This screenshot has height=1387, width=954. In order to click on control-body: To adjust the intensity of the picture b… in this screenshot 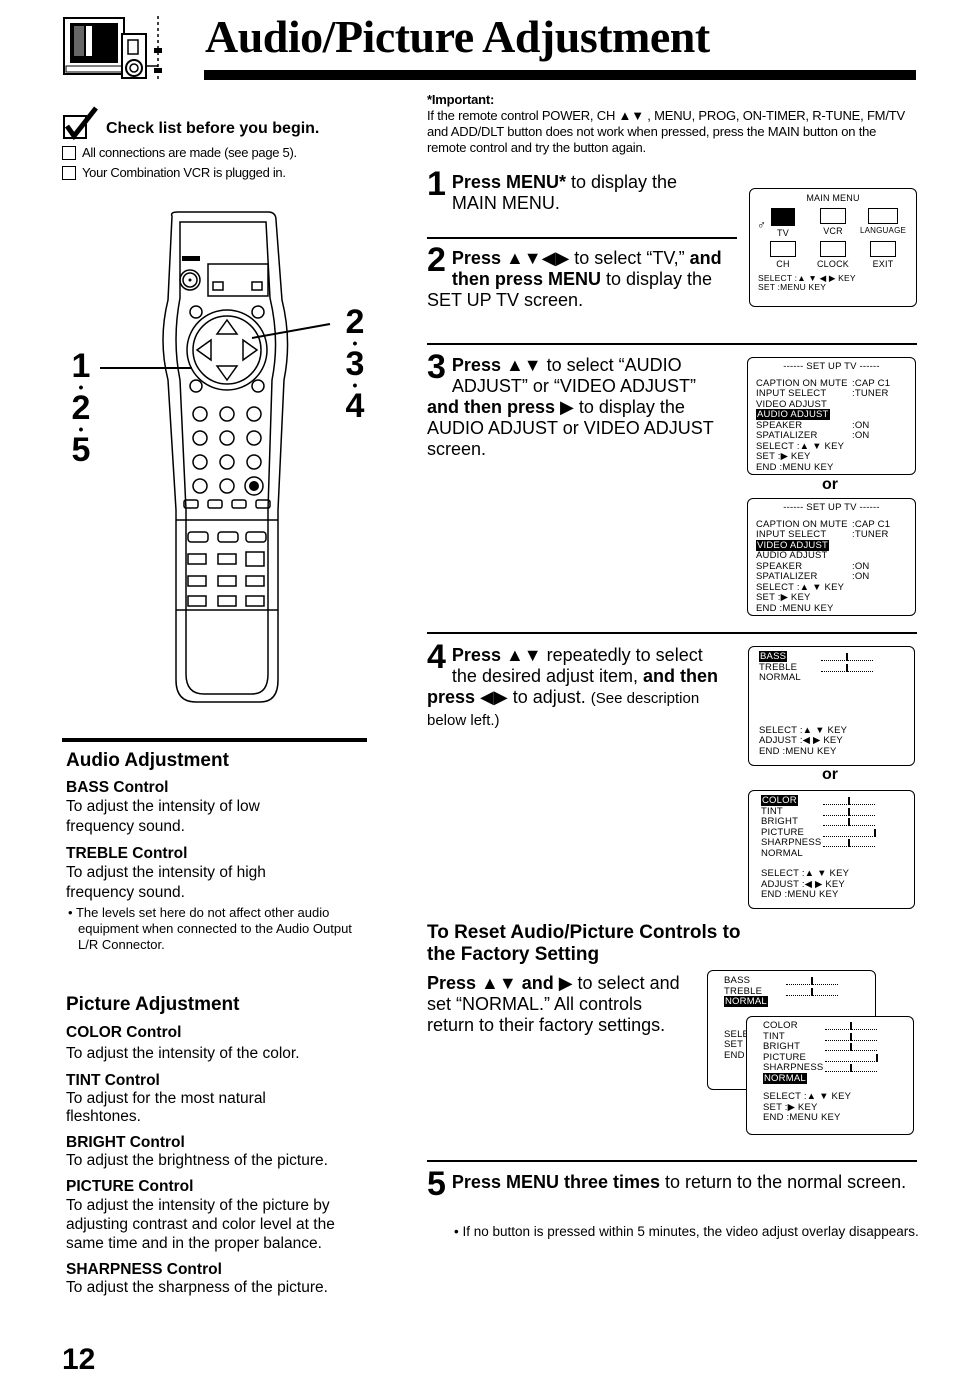, I will do `click(200, 1224)`.